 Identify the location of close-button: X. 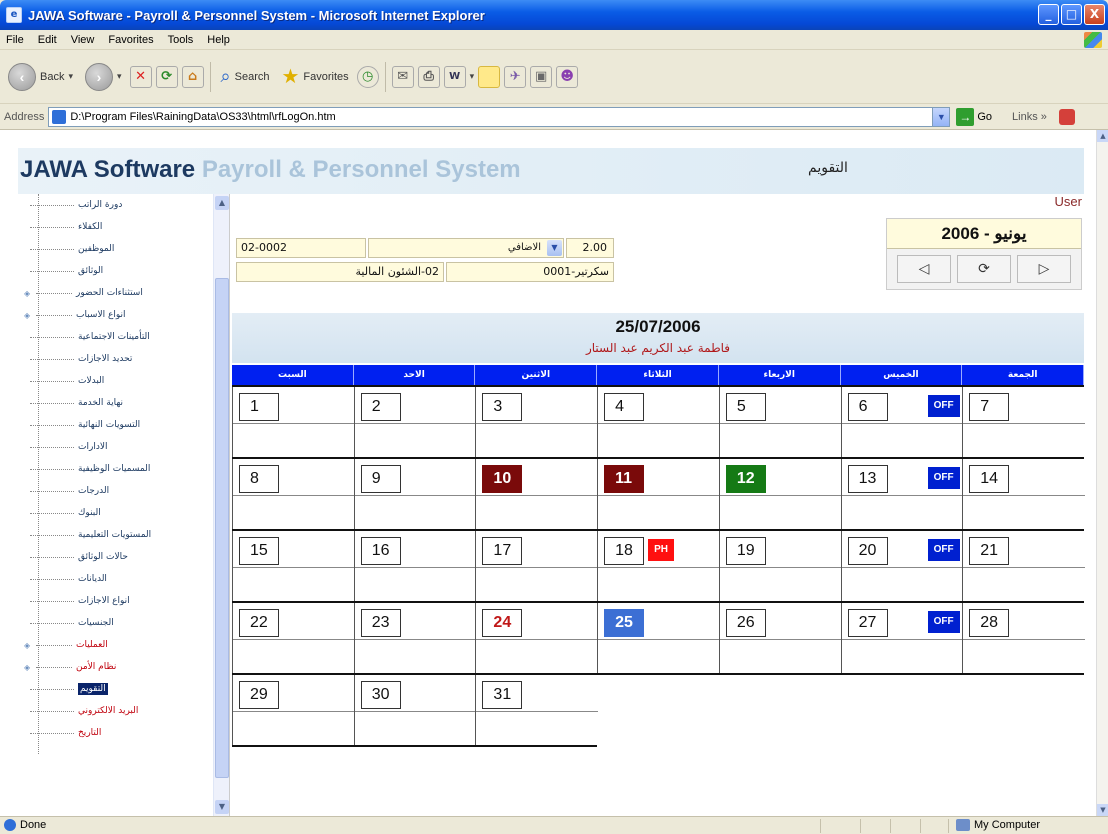
(1094, 14).